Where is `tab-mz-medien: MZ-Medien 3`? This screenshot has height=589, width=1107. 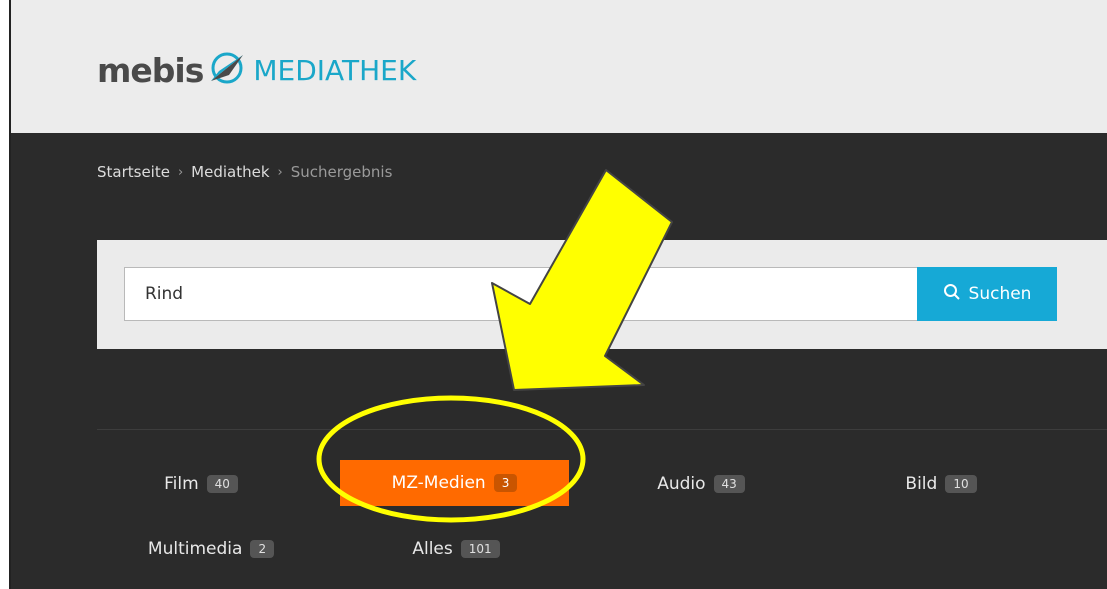 tab-mz-medien: MZ-Medien 3 is located at coordinates (454, 483).